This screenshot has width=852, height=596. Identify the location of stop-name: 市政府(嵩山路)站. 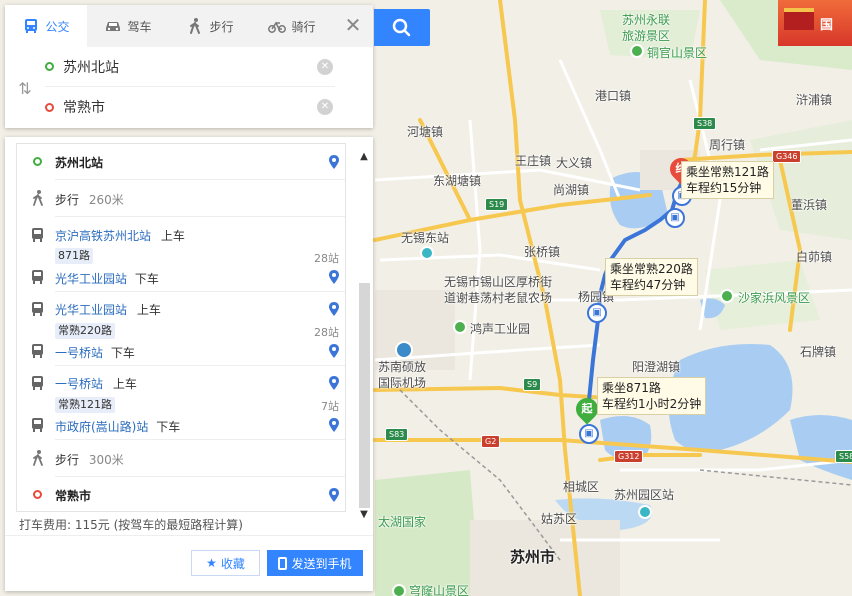
(102, 427).